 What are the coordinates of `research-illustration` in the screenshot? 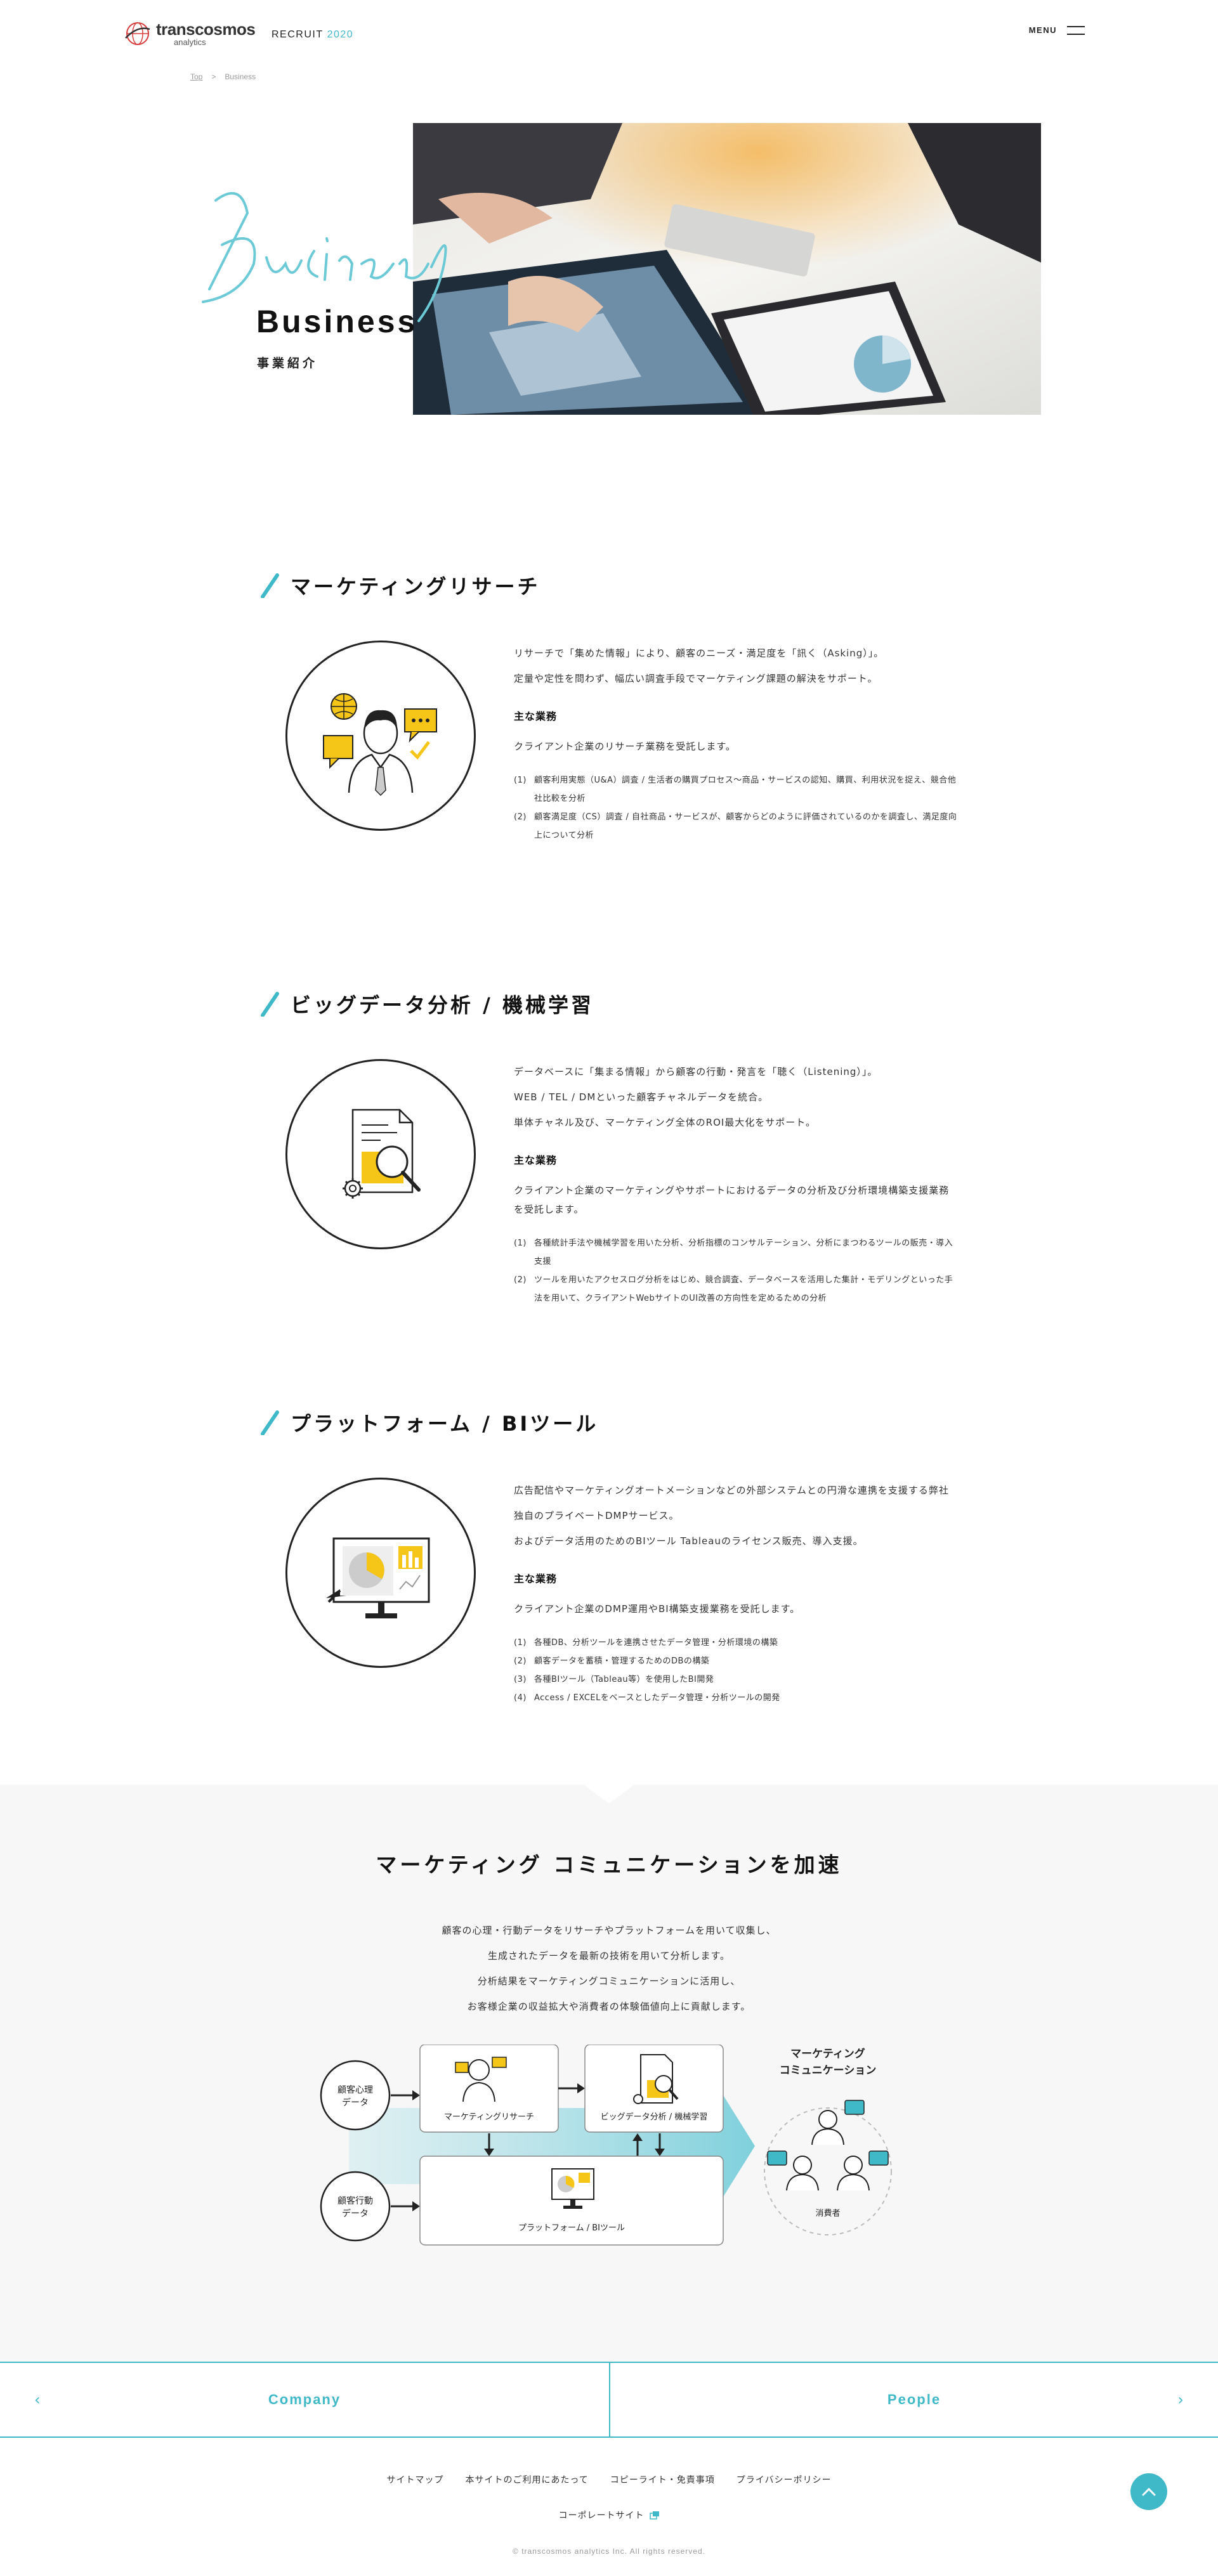 It's located at (381, 736).